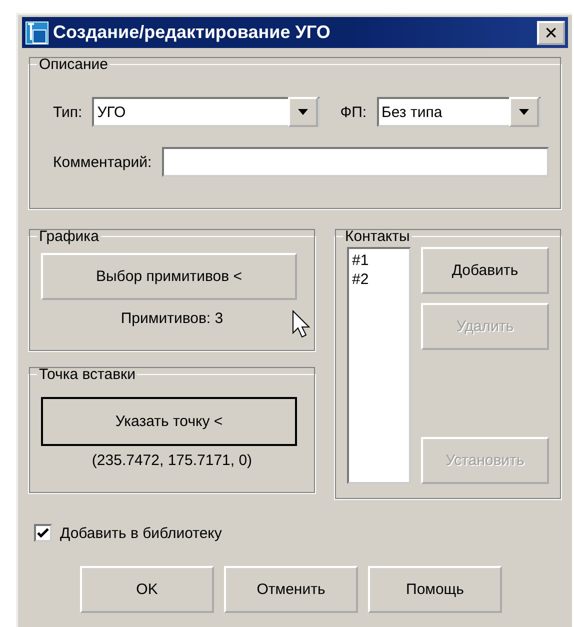  I want to click on fp-dropdown: Без типа, so click(458, 112).